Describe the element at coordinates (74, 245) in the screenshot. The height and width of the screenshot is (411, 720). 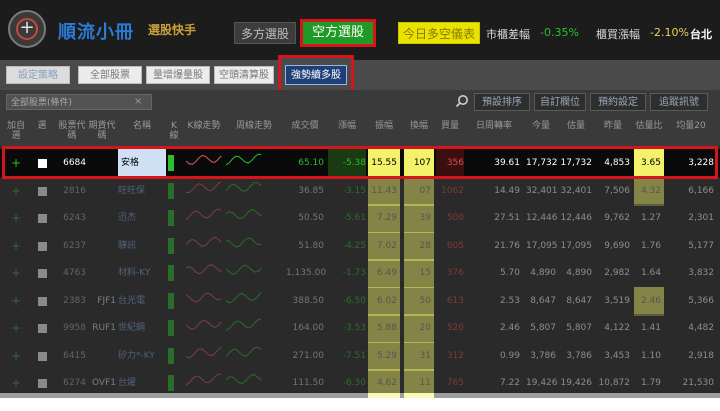
I see `stock-code: 6237` at that location.